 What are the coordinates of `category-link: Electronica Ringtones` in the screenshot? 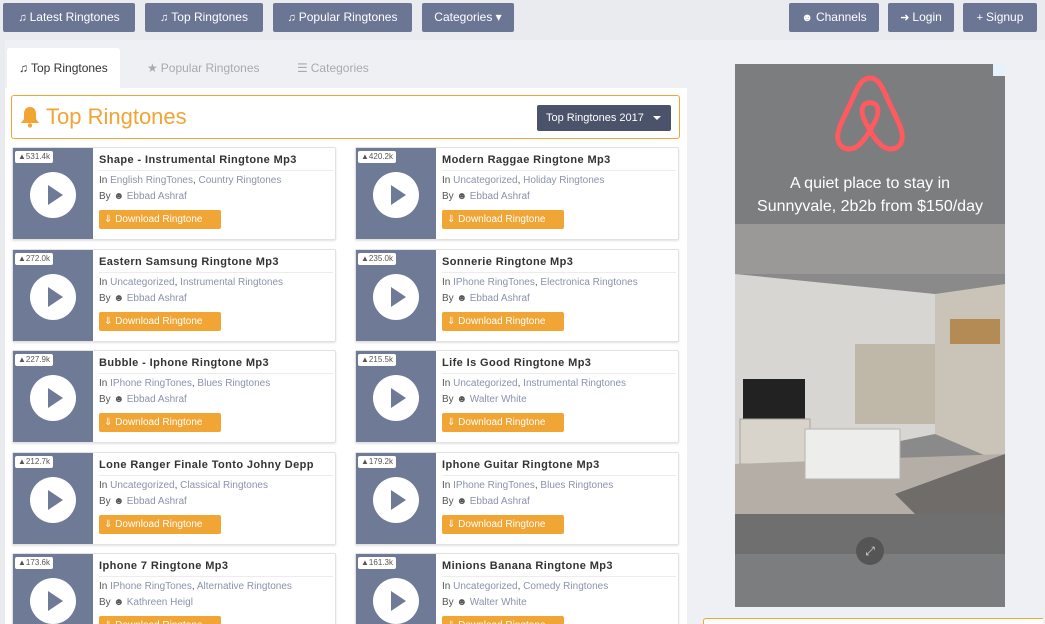 It's located at (588, 282).